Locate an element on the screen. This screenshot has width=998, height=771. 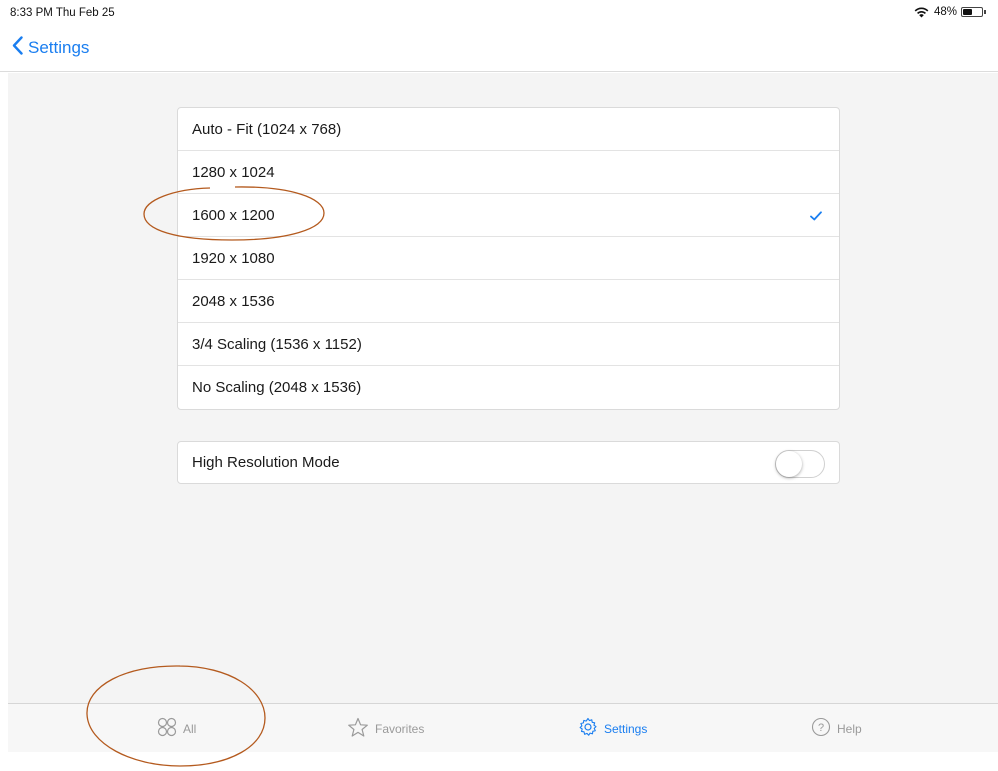
resolution-label: 1280 x 1024 is located at coordinates (233, 172).